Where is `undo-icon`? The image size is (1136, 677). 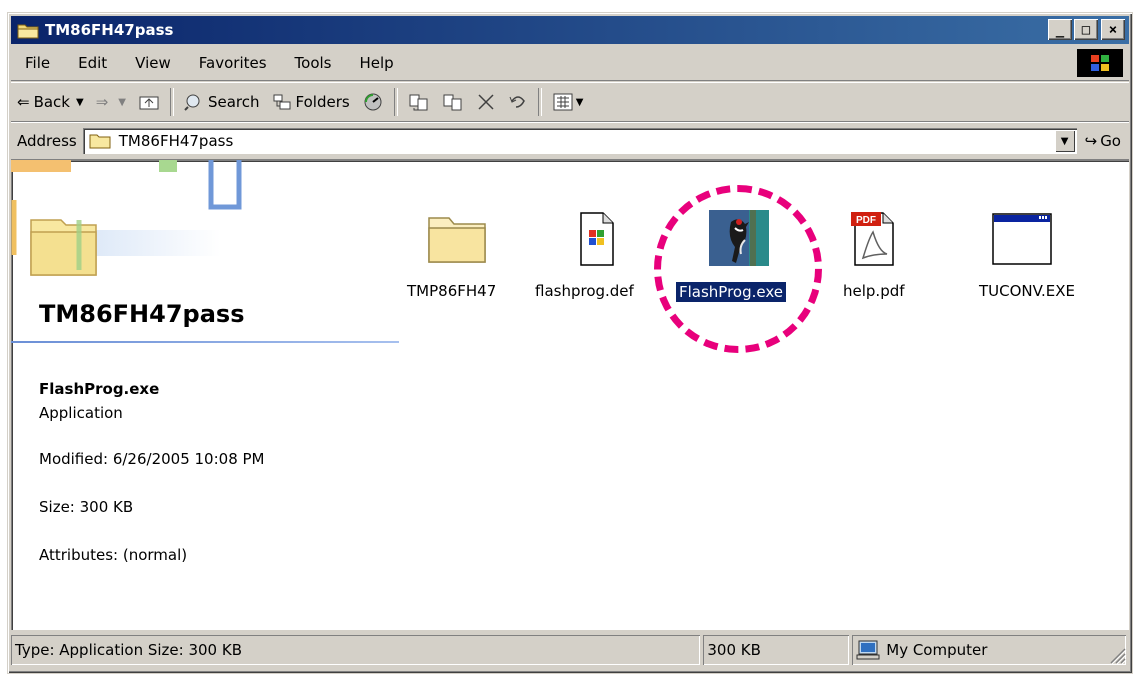
undo-icon is located at coordinates (517, 102).